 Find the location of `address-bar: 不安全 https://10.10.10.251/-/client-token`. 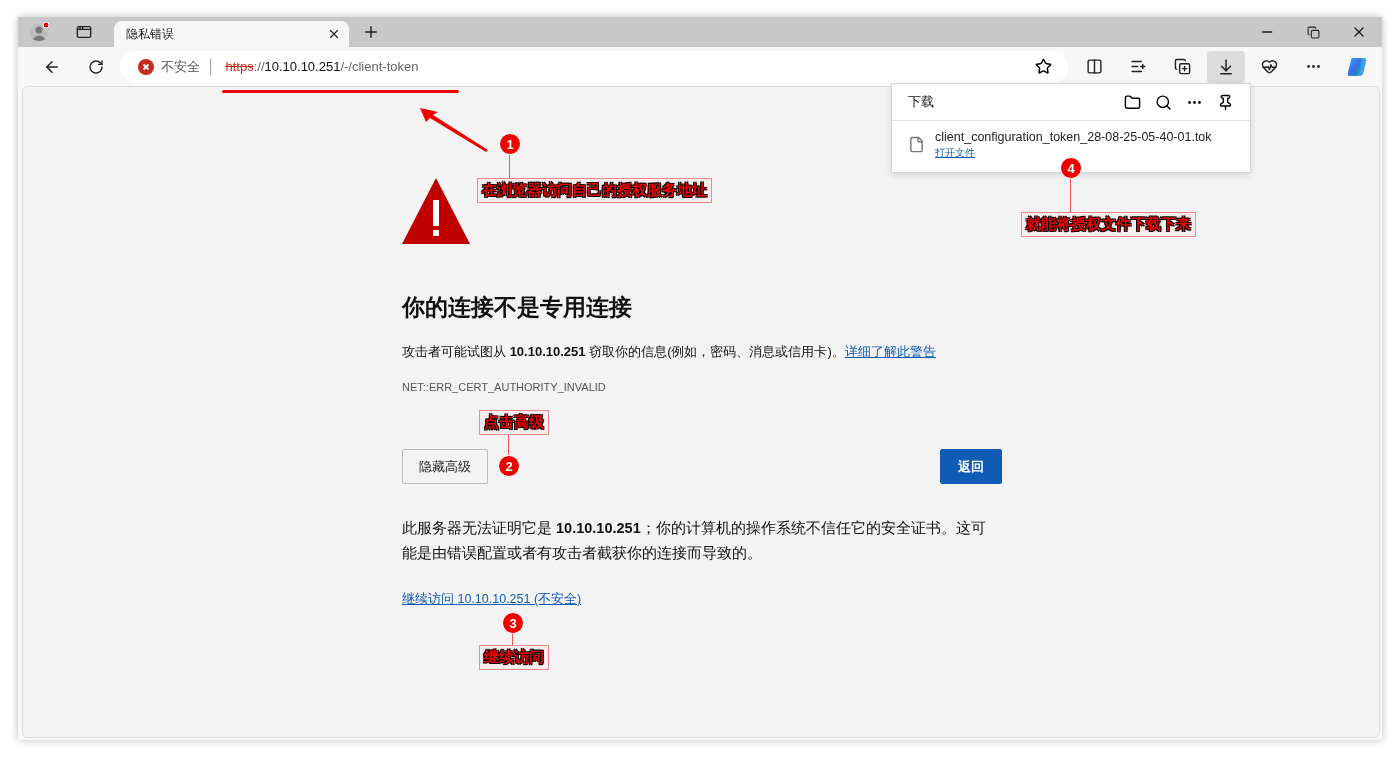

address-bar: 不安全 https://10.10.10.251/-/client-token is located at coordinates (594, 66).